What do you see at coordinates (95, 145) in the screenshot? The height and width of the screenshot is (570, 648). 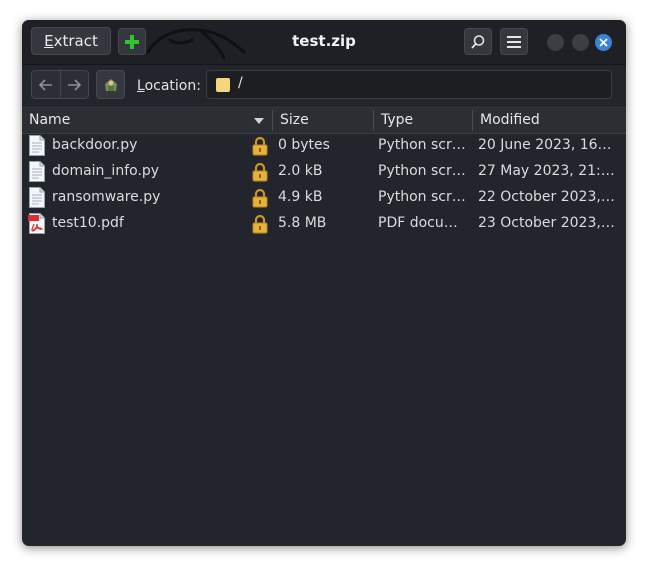 I see `file-name: backdoor.py` at bounding box center [95, 145].